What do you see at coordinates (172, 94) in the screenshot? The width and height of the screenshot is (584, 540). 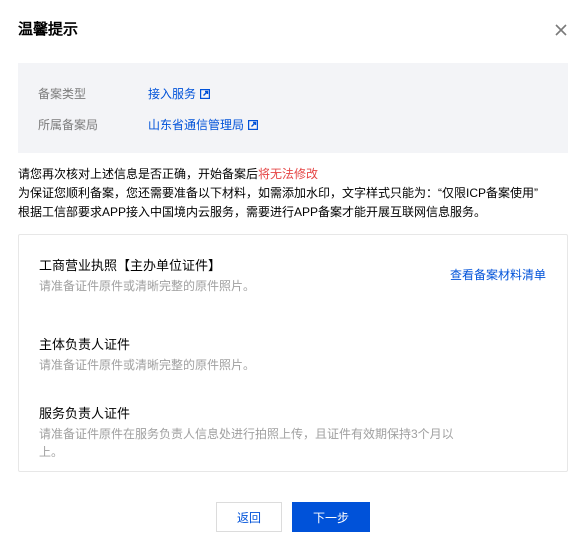 I see `filing-type-value: 接入服务` at bounding box center [172, 94].